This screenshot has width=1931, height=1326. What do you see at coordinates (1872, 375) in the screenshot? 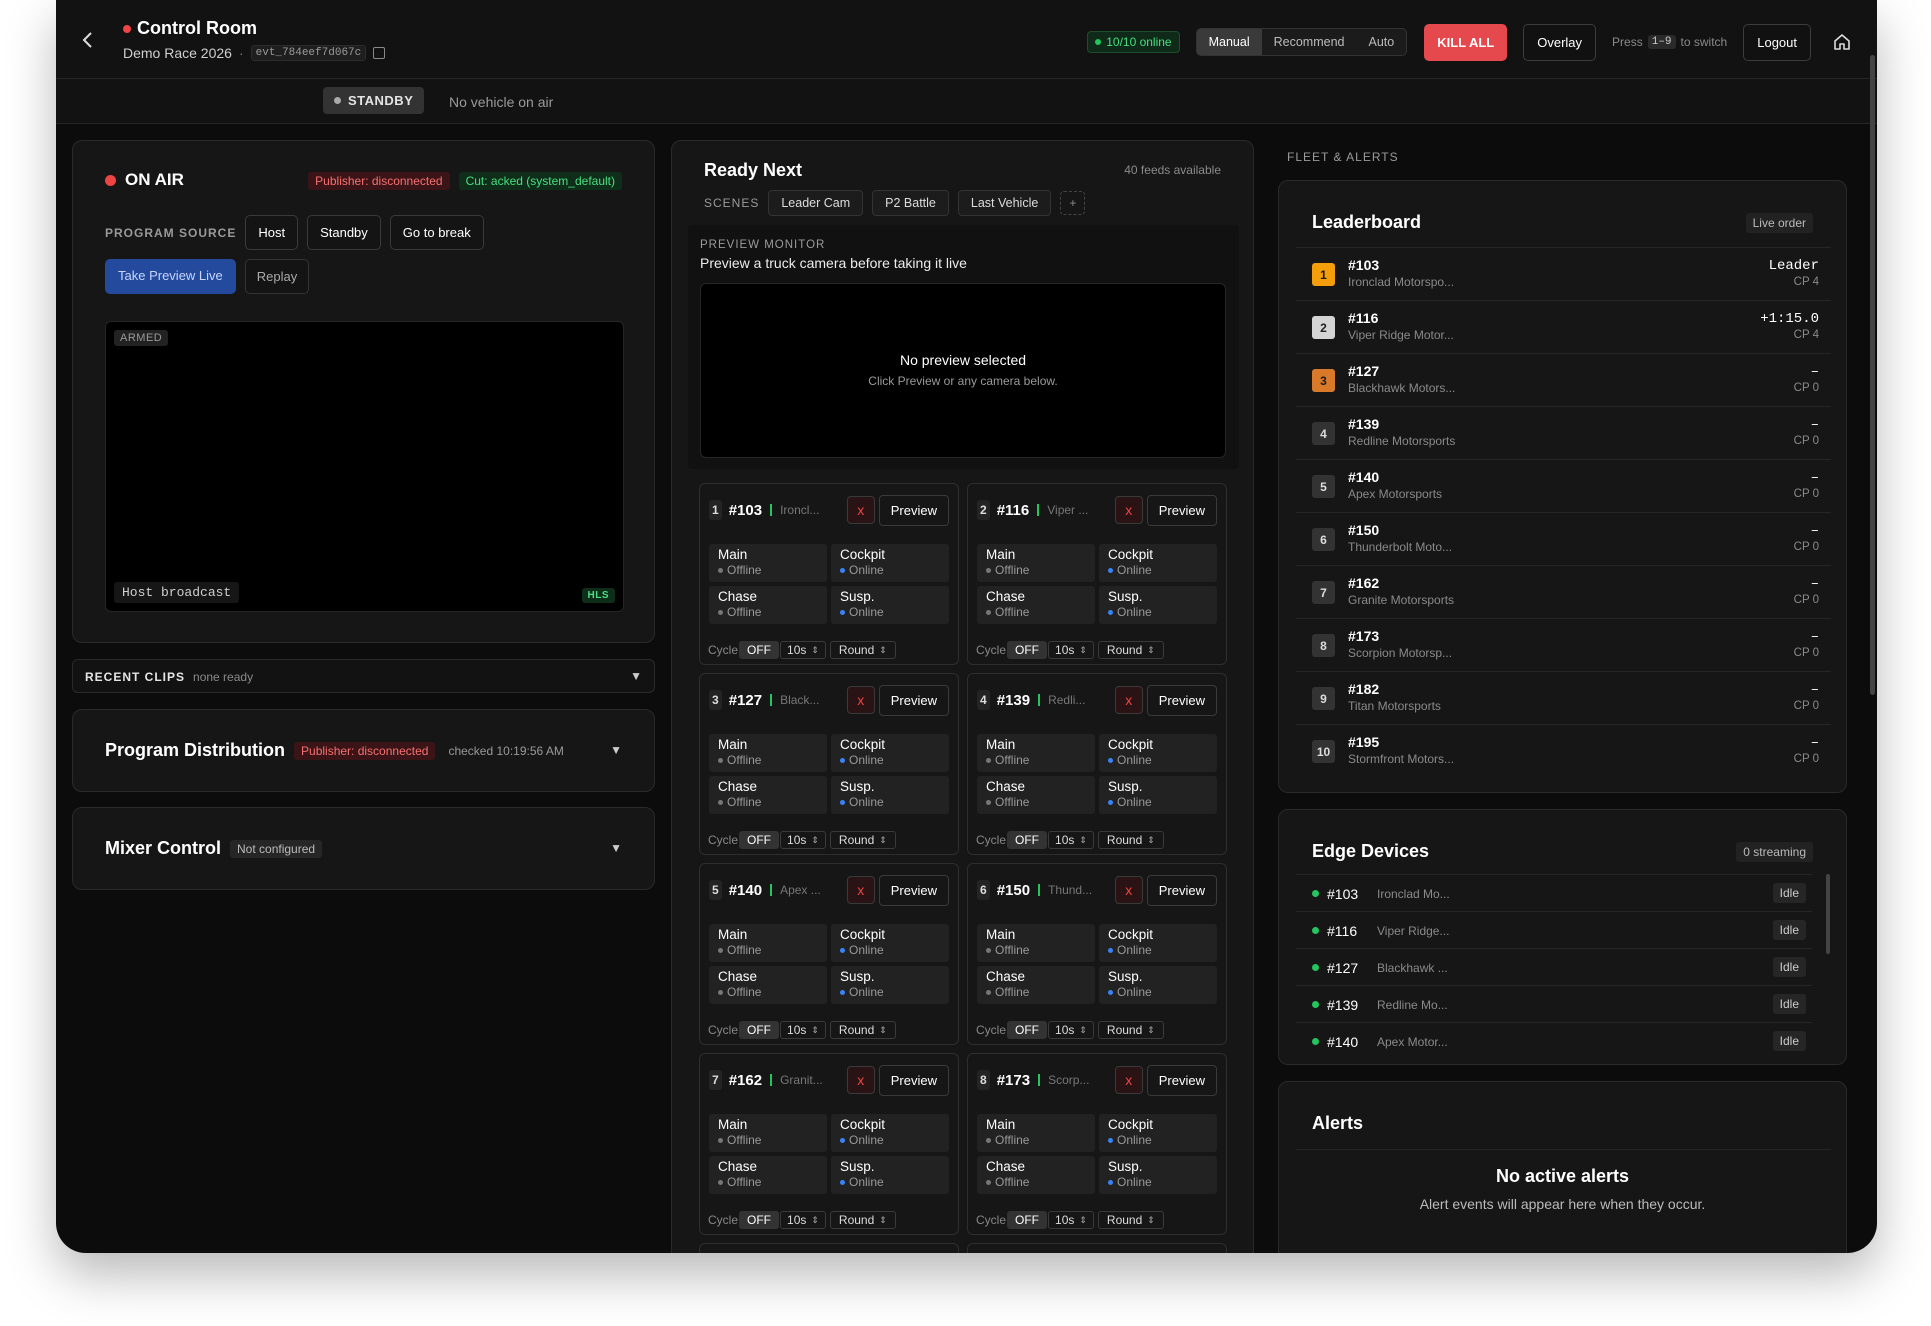
I see `window-scrollbar` at bounding box center [1872, 375].